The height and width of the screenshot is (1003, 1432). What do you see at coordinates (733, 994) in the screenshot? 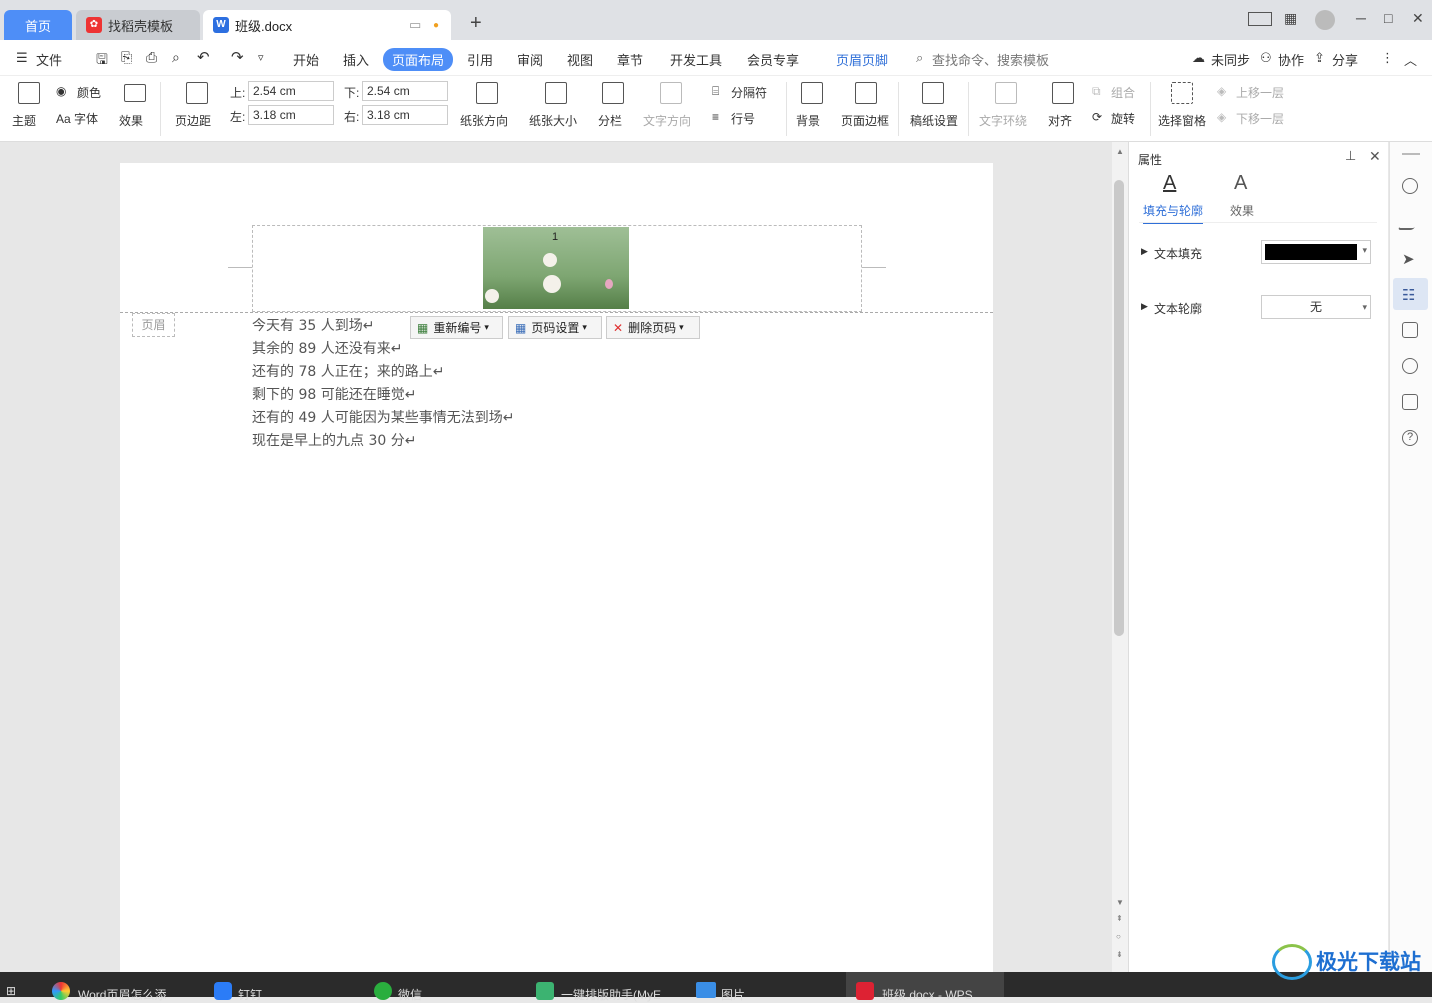
I see `taskbar-item-pictures: 图片` at bounding box center [733, 994].